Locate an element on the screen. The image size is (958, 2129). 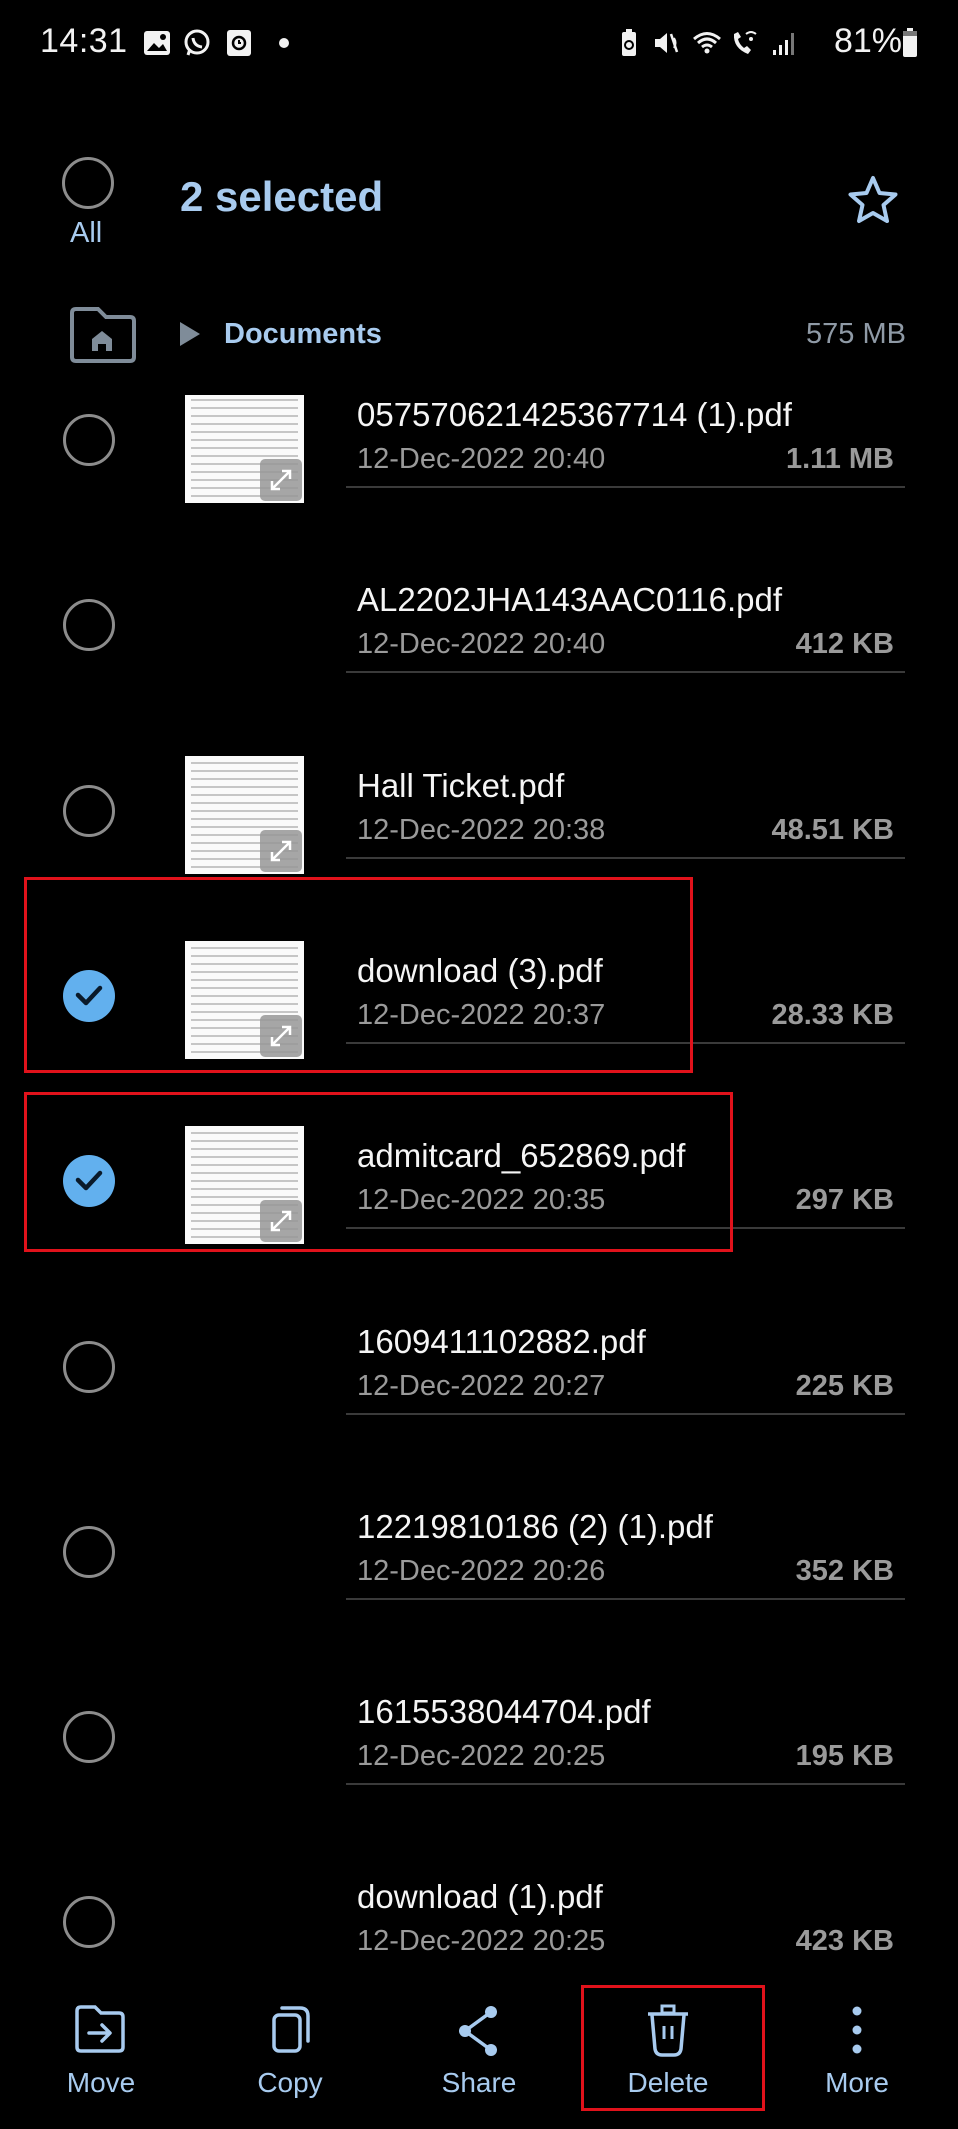
file-size: 412 KB is located at coordinates (844, 644).